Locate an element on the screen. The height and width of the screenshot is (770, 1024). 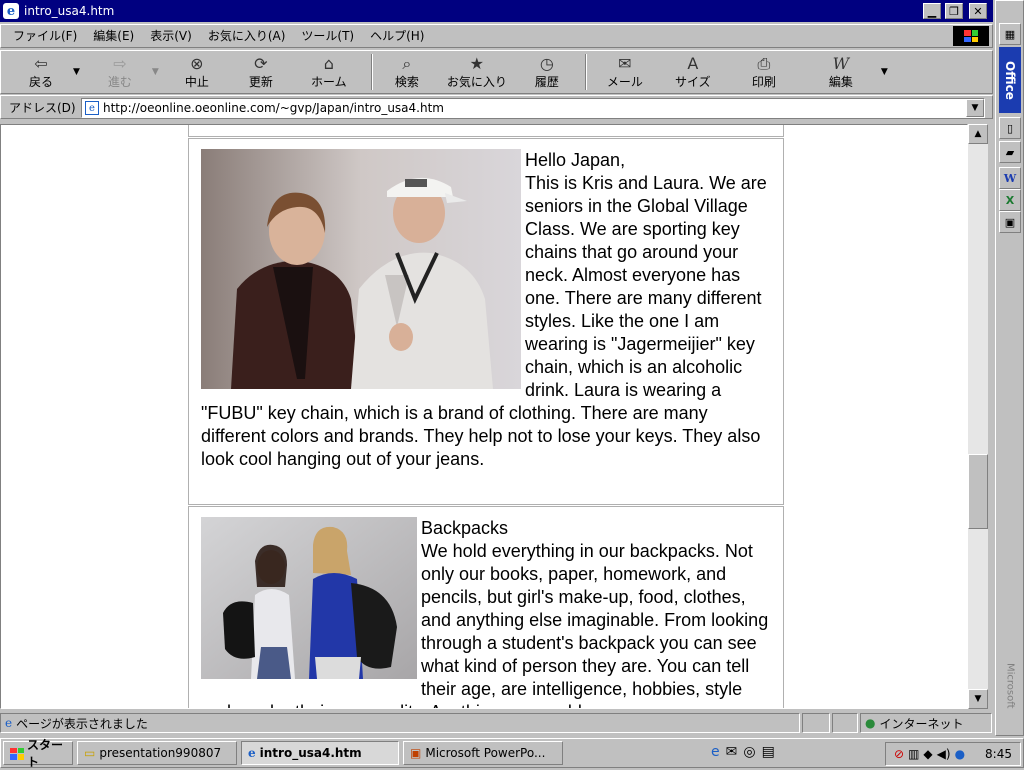
scroll-down-button: ▼ is located at coordinates (978, 699).